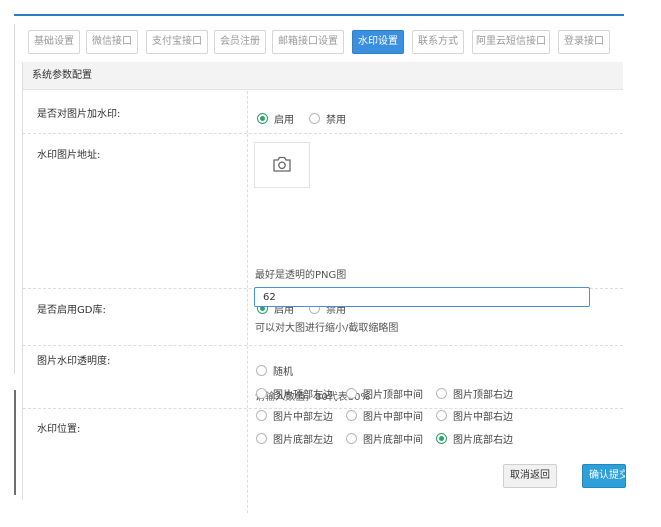 This screenshot has height=527, width=661. Describe the element at coordinates (327, 118) in the screenshot. I see `watermark-enable-off-radio: 禁用` at that location.